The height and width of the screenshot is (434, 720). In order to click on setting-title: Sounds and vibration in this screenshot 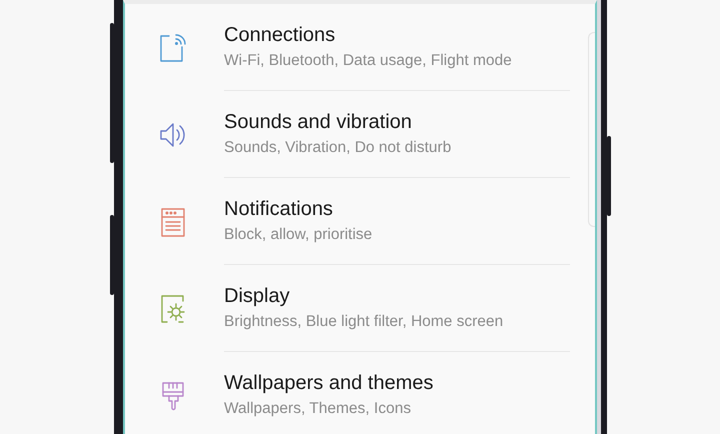, I will do `click(397, 122)`.